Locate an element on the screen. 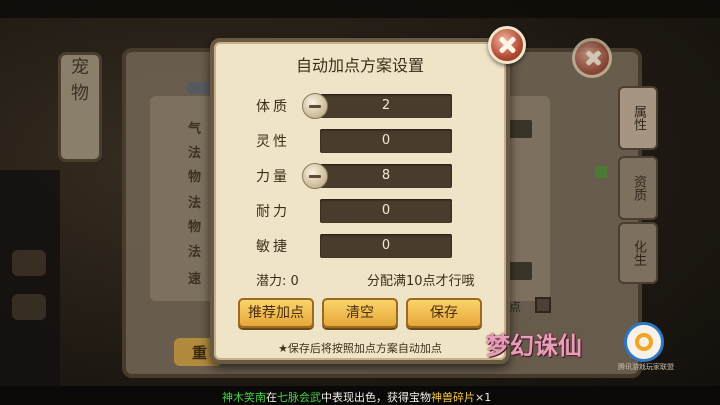 The width and height of the screenshot is (720, 405). stat-row-agility: 敏捷 0 is located at coordinates (364, 246).